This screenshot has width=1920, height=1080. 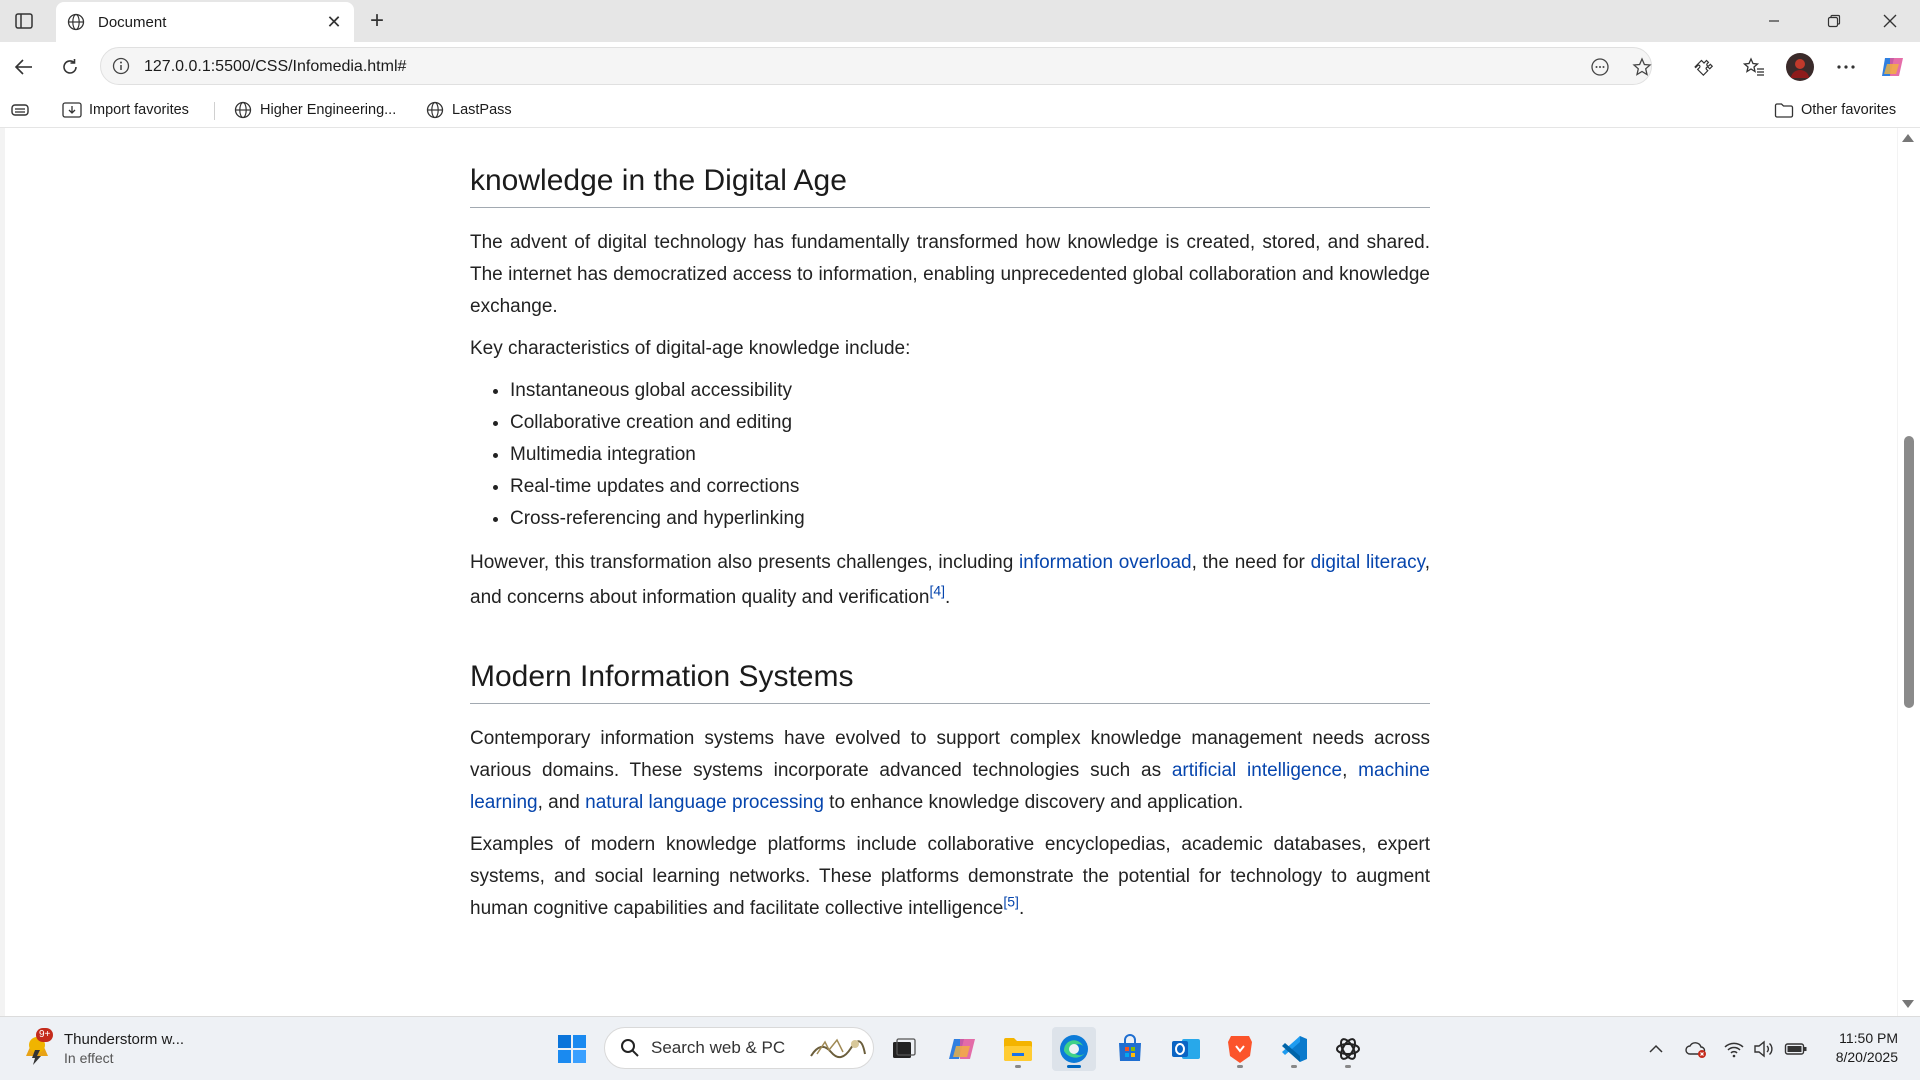 I want to click on taskbar-search: Search web & PC, so click(x=739, y=1048).